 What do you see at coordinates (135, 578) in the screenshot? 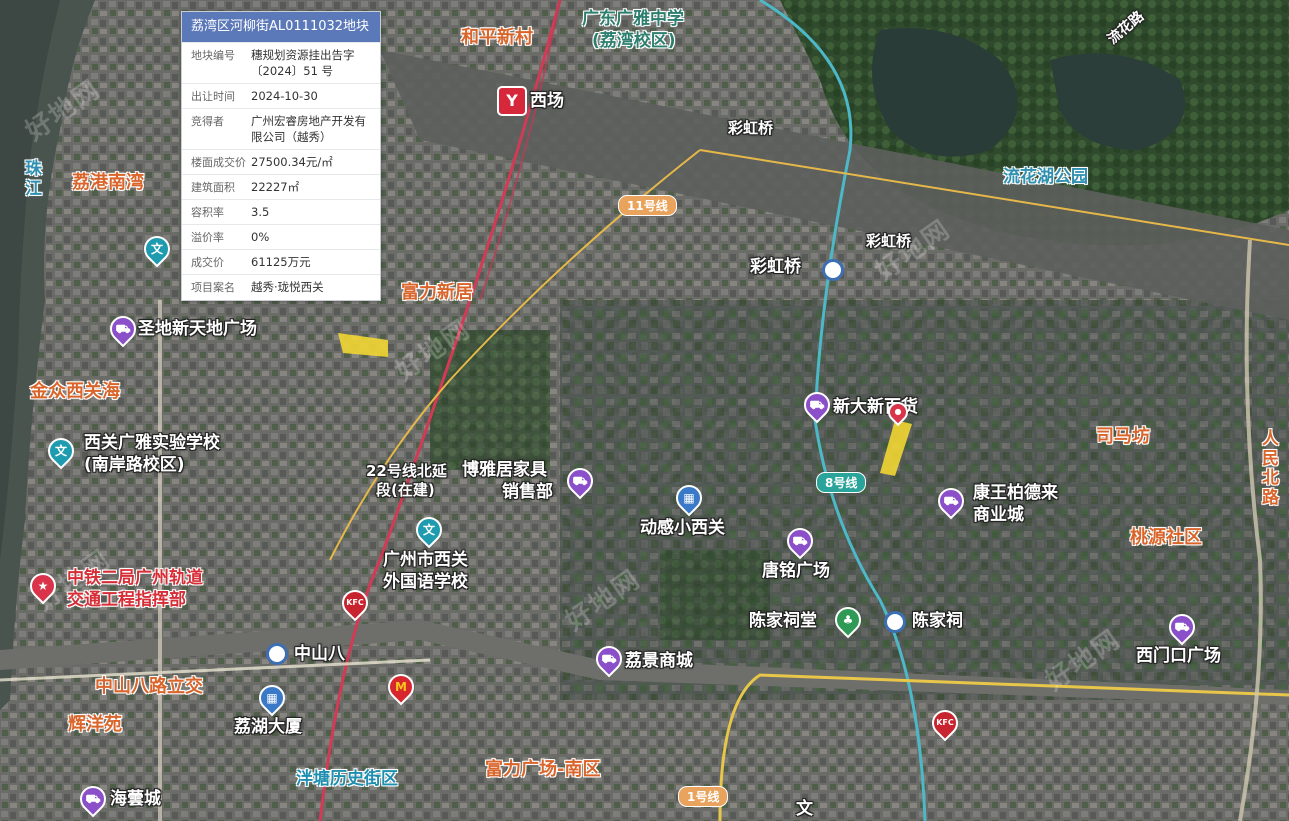
I see `label-zhongtie: 中铁二局广州轨道` at bounding box center [135, 578].